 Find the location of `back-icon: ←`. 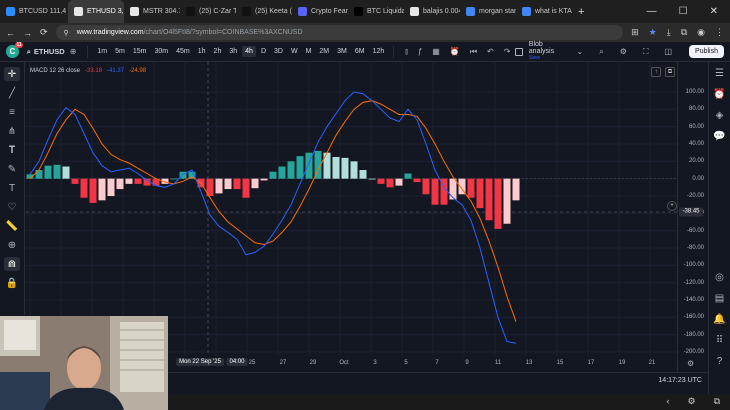

back-icon: ← is located at coordinates (10, 33).